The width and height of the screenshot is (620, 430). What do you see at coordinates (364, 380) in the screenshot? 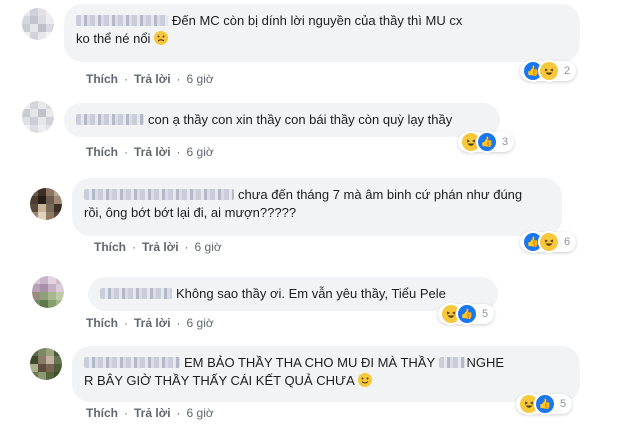
I see `smile-icon` at bounding box center [364, 380].